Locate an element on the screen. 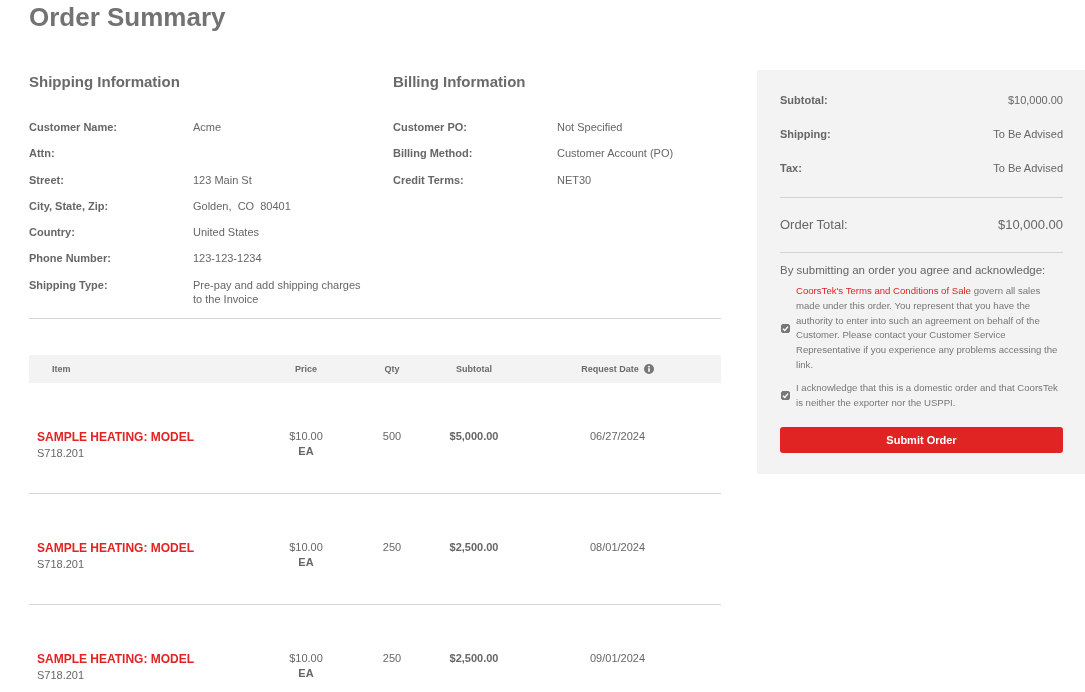 Image resolution: width=1085 pixels, height=692 pixels. field-value: 123 Main St is located at coordinates (222, 179).